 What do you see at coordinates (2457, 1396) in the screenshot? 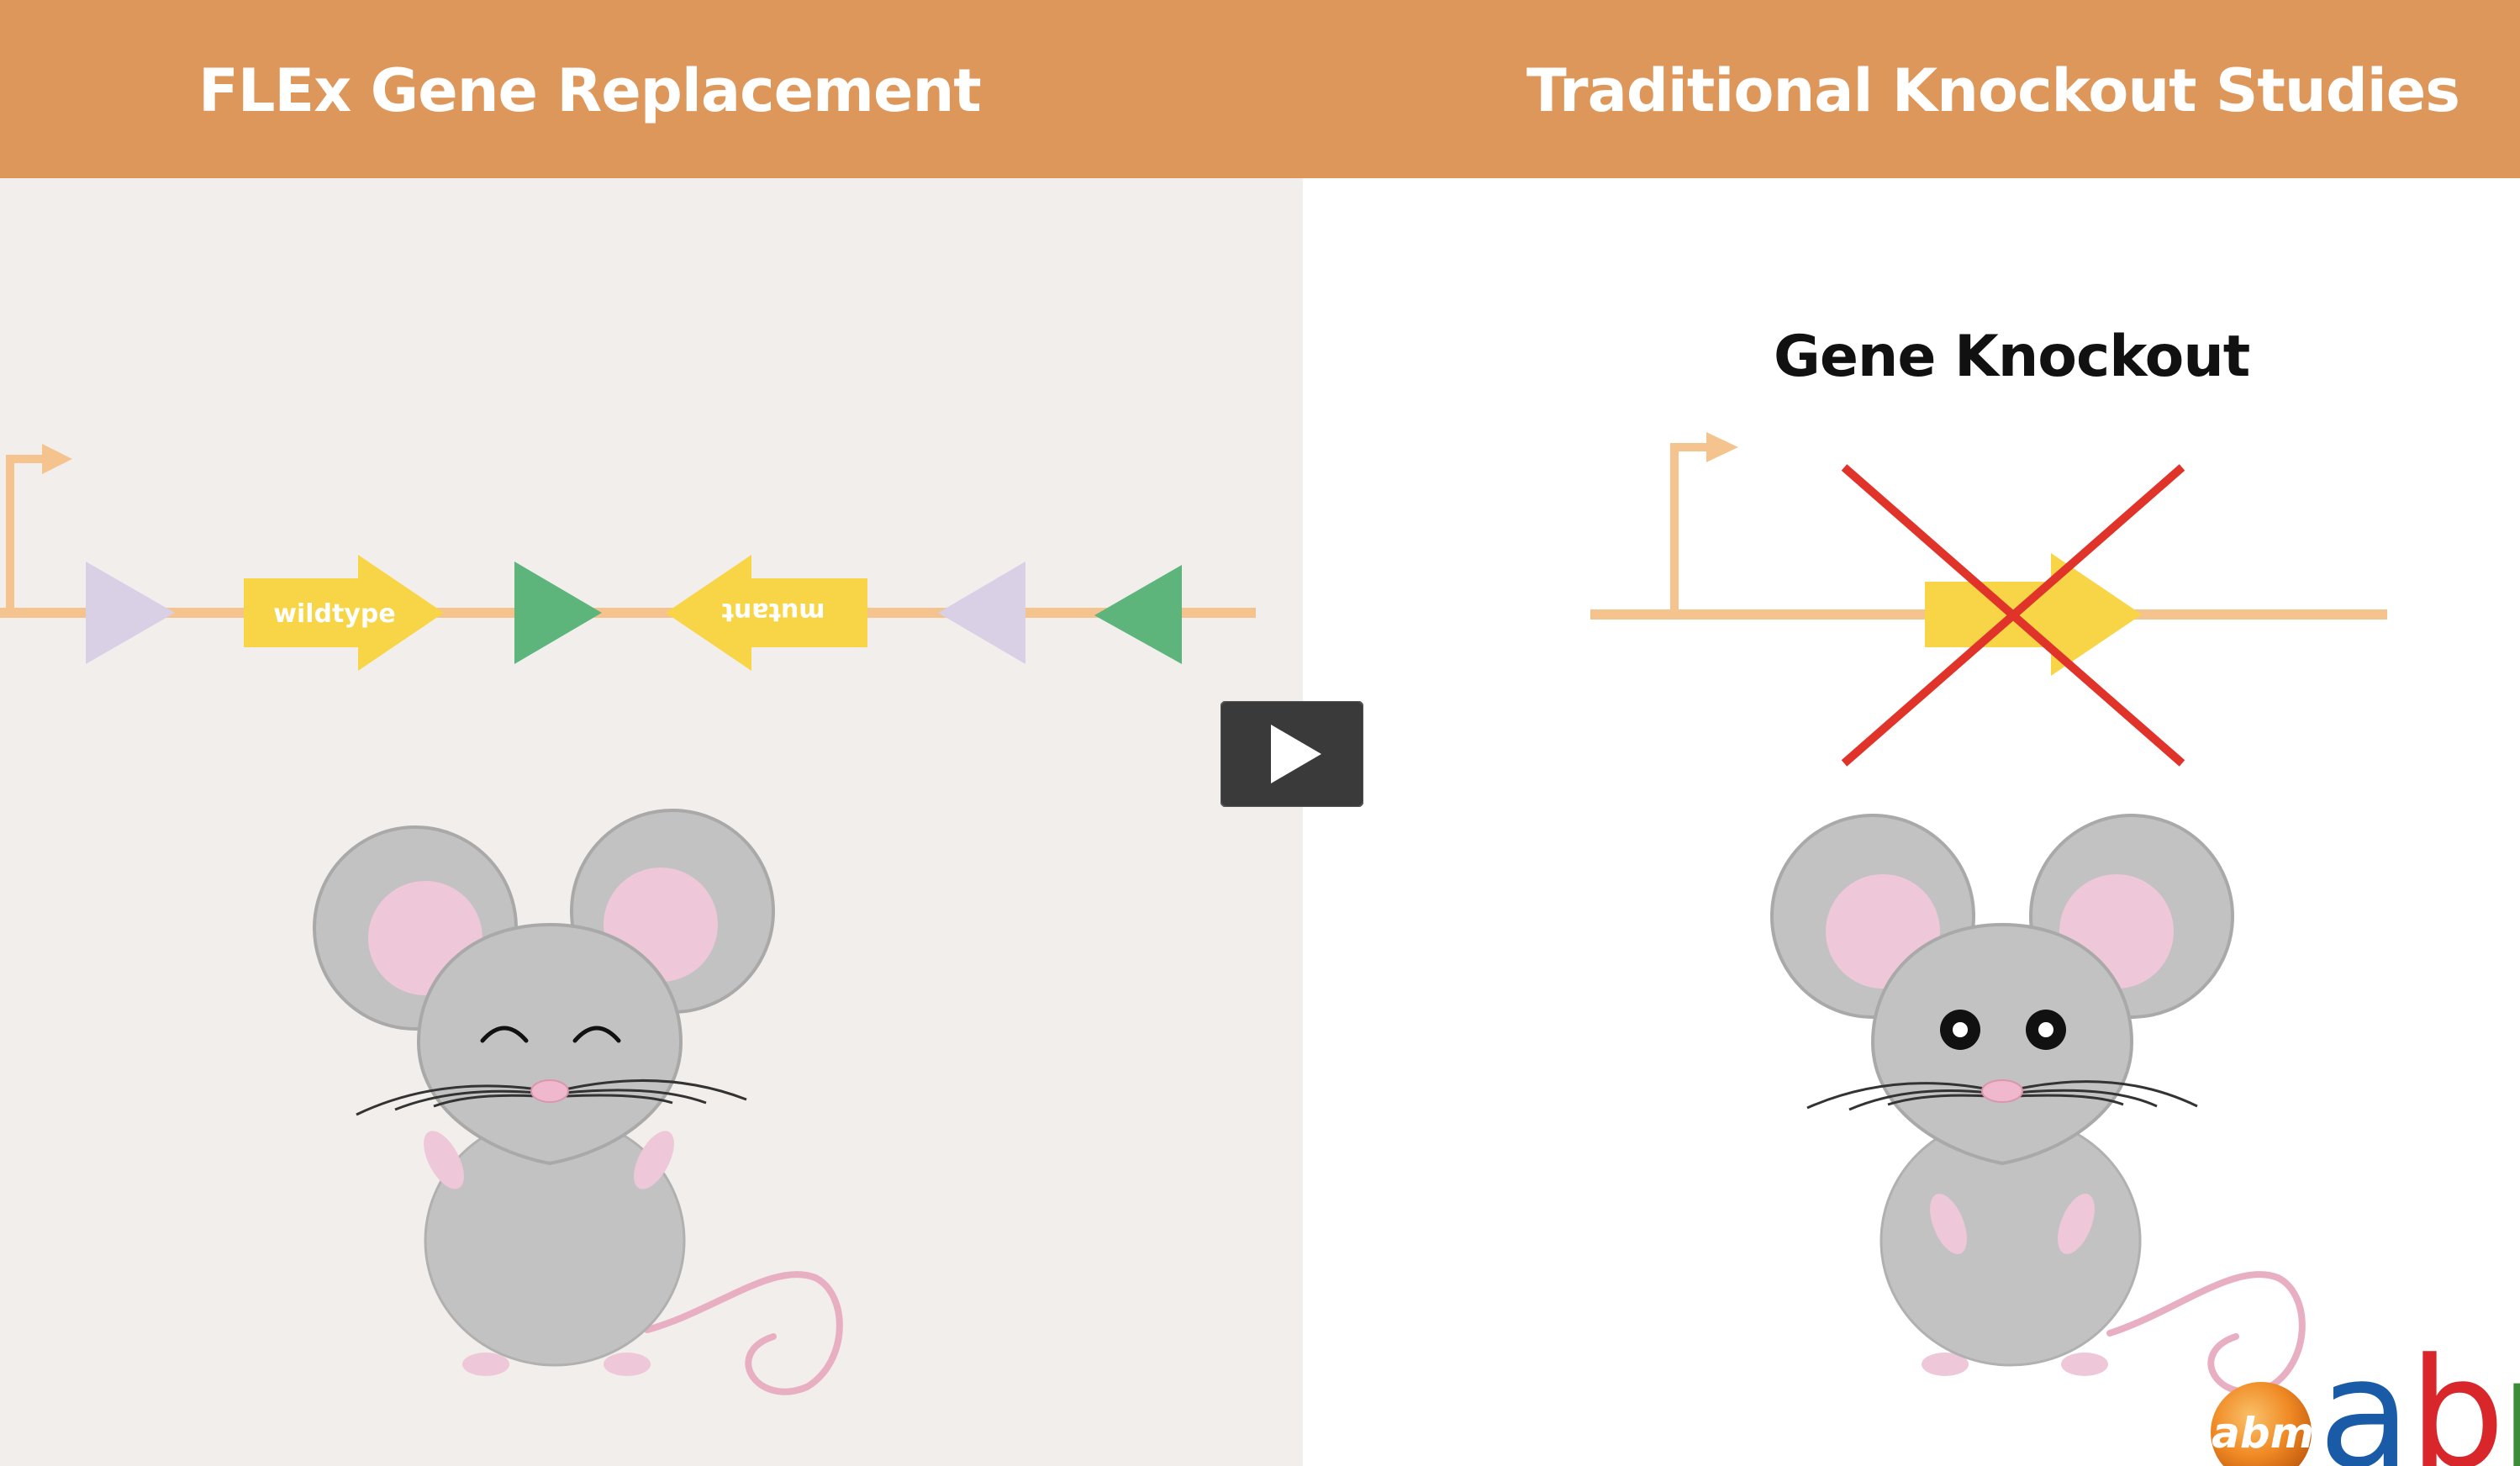
I see `abm-wordmark-letter-b: b` at bounding box center [2457, 1396].